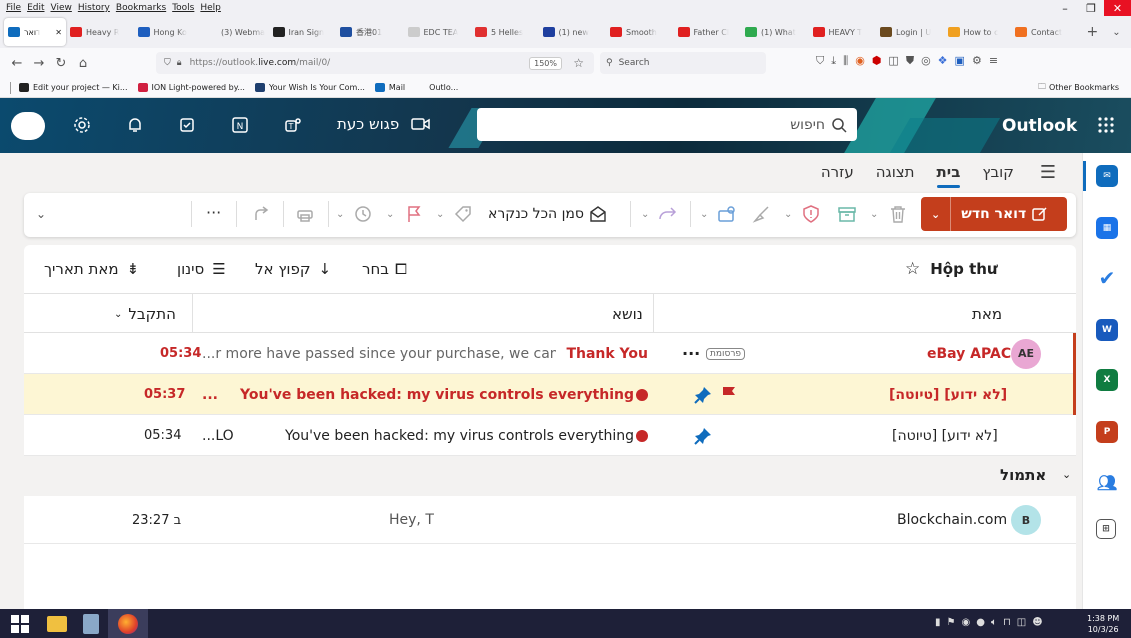 The height and width of the screenshot is (638, 1131). What do you see at coordinates (547, 214) in the screenshot?
I see `mark-all-read-button: סמן הכל כנקרא` at bounding box center [547, 214].